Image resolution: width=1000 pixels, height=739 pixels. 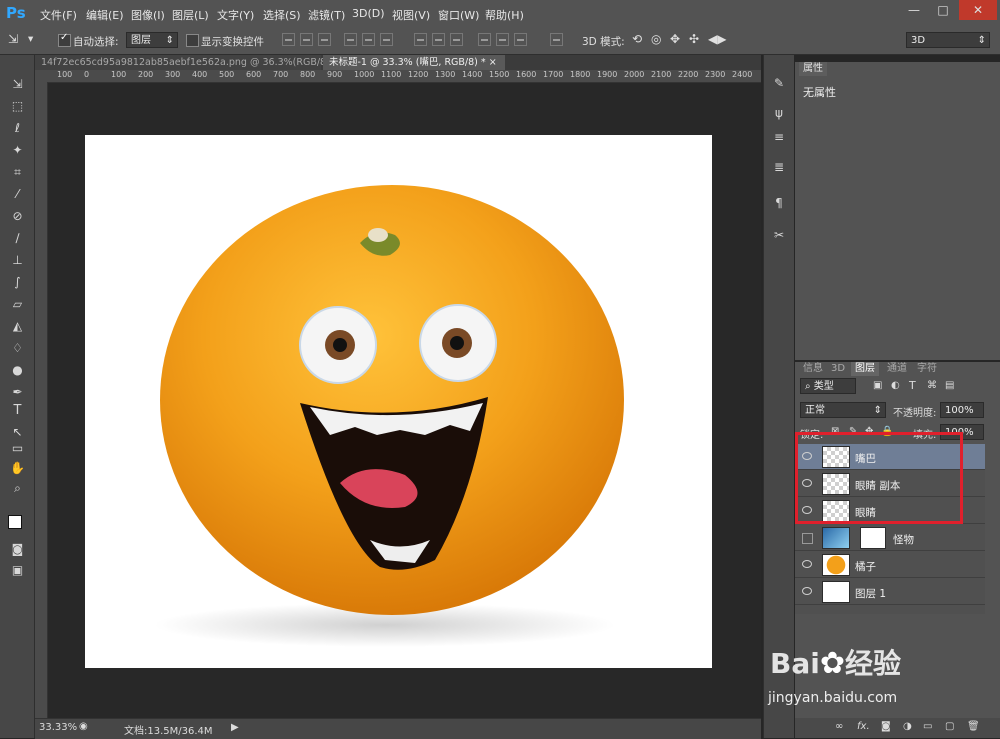 What do you see at coordinates (520, 39) in the screenshot?
I see `distribute-right-icon` at bounding box center [520, 39].